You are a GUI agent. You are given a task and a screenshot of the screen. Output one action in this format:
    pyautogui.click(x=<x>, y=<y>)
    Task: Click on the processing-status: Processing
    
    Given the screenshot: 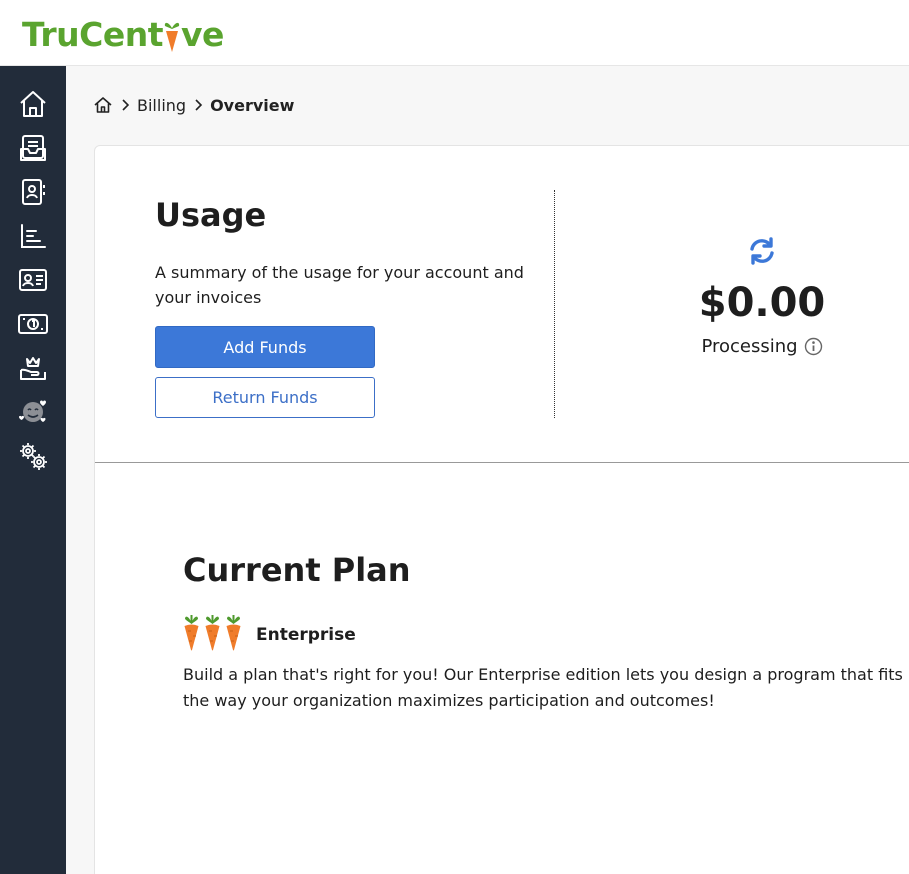 What is the action you would take?
    pyautogui.click(x=762, y=346)
    